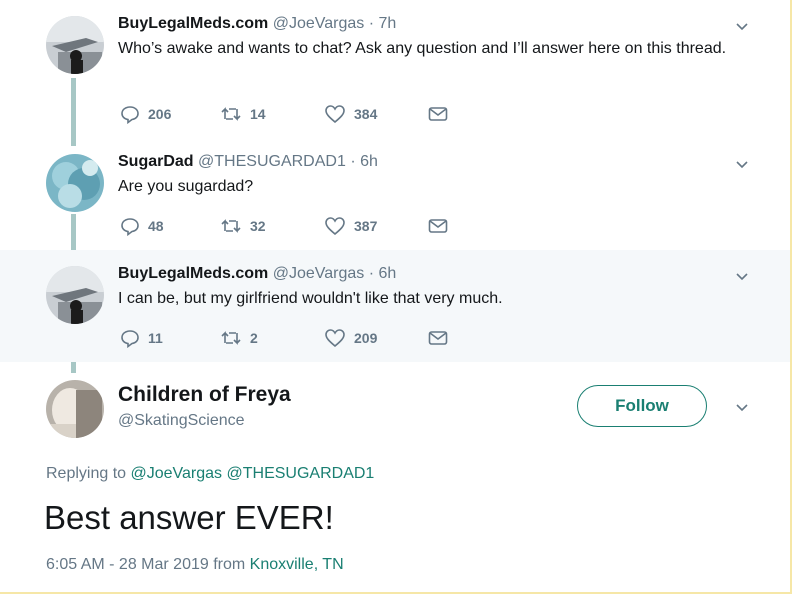  Describe the element at coordinates (383, 23) in the screenshot. I see `timestamp: · 7h` at that location.